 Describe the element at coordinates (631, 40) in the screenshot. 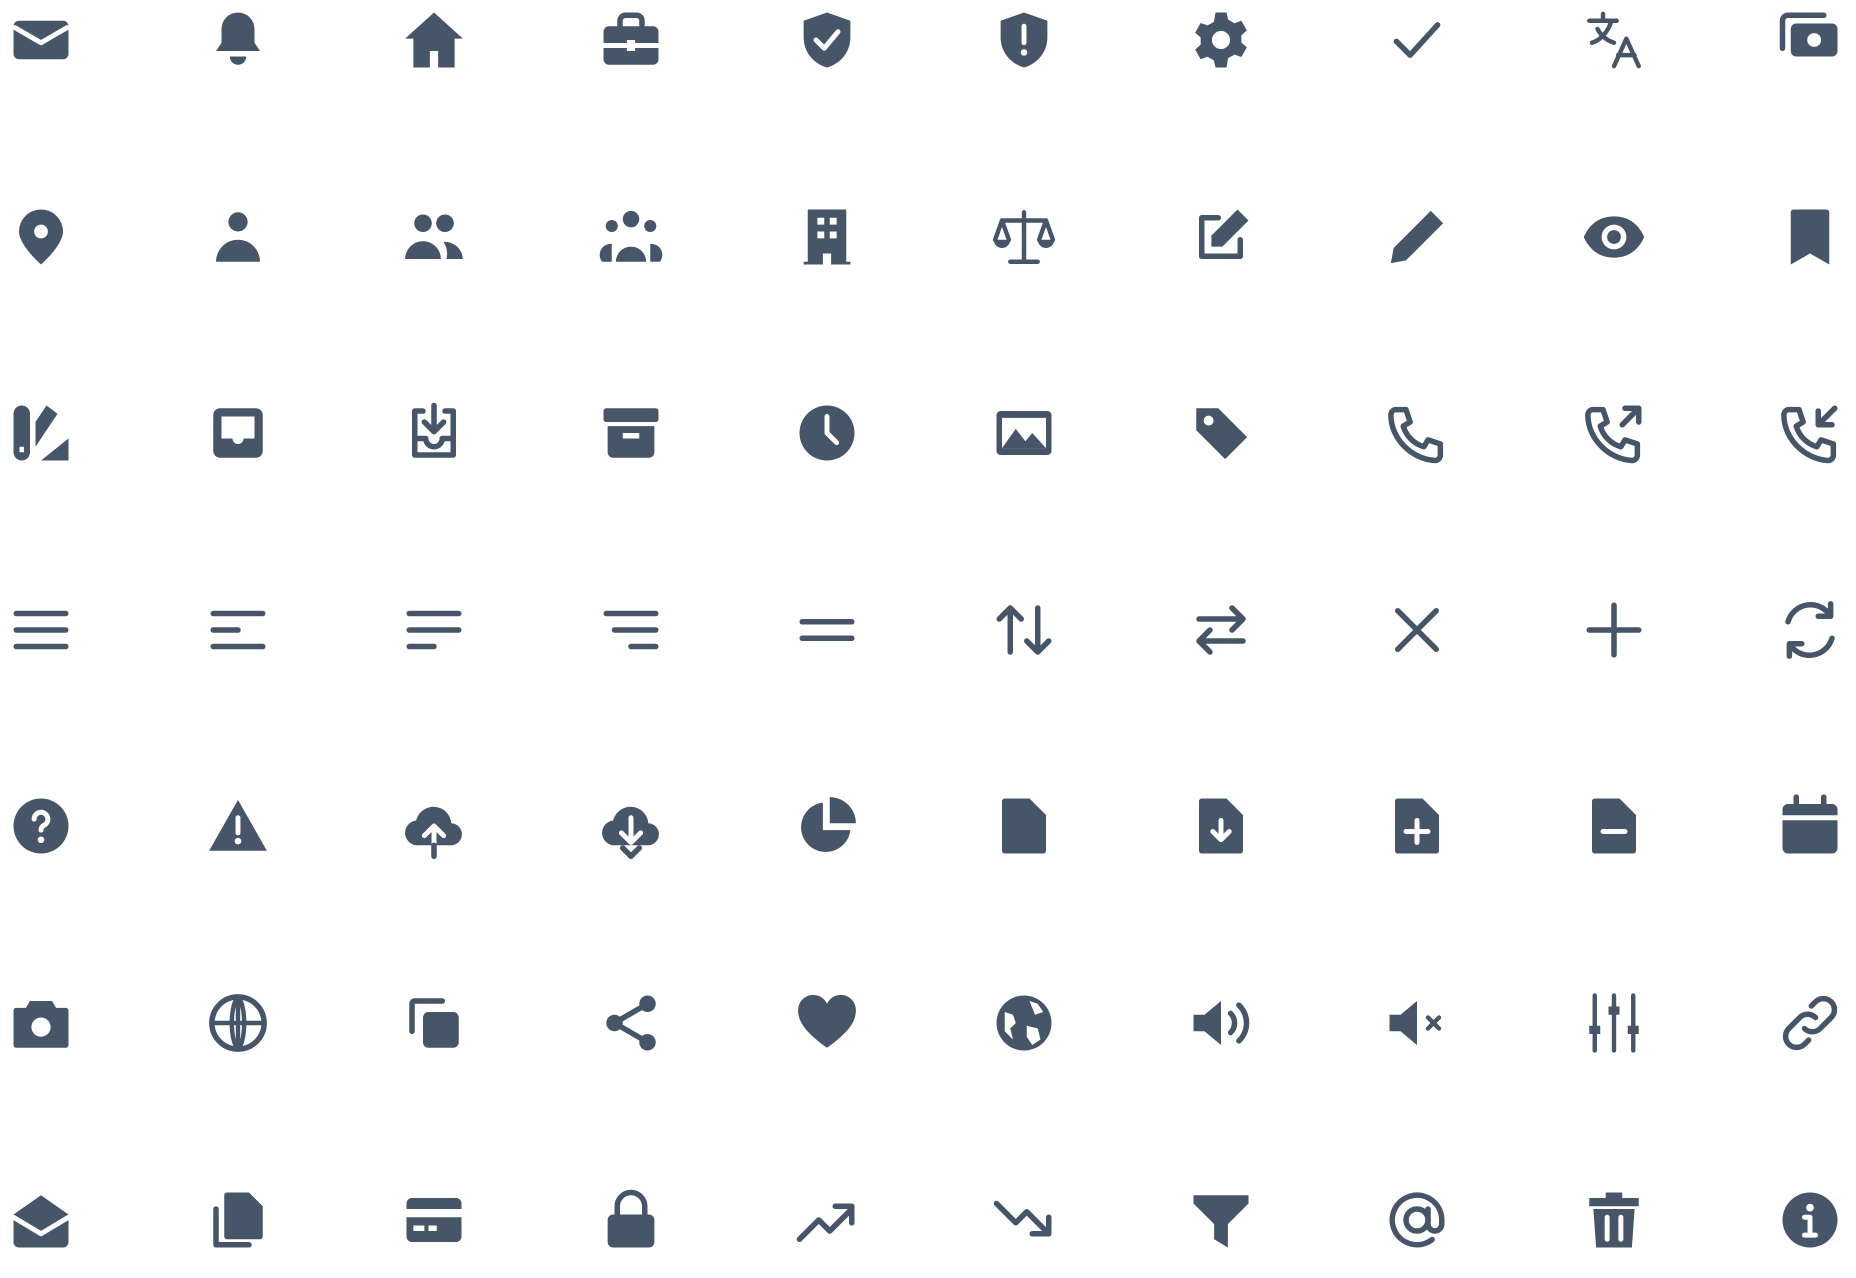

I see `briefcase-icon` at that location.